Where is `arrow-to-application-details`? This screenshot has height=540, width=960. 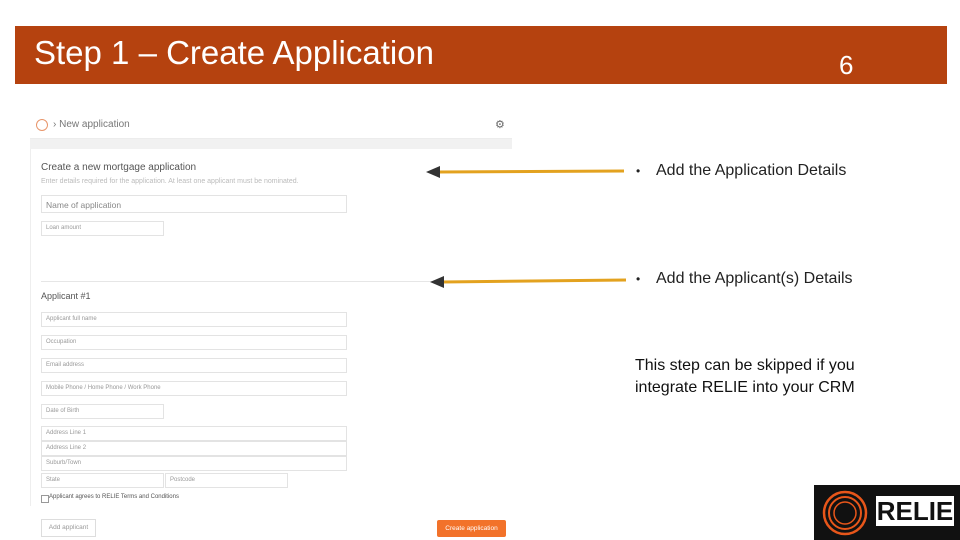
arrow-to-application-details is located at coordinates (525, 172).